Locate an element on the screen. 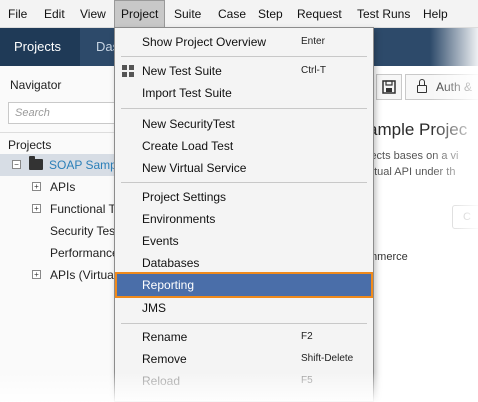 The image size is (478, 402). menu-project: Project is located at coordinates (140, 14).